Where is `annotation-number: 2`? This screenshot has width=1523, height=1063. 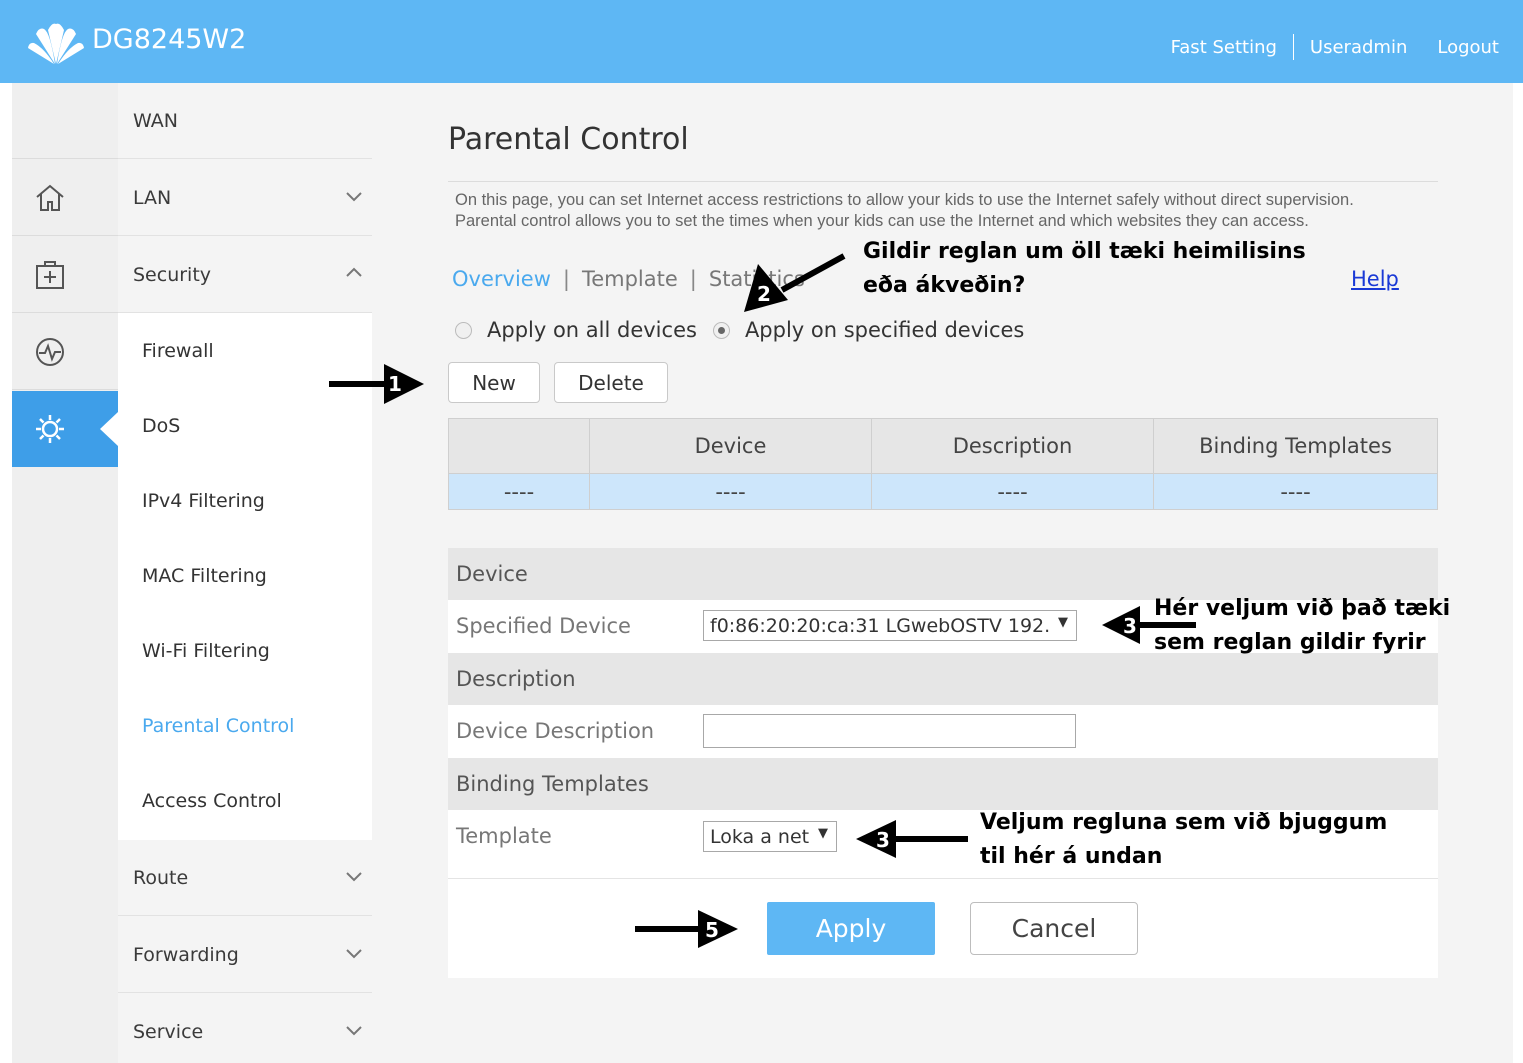 annotation-number: 2 is located at coordinates (764, 294).